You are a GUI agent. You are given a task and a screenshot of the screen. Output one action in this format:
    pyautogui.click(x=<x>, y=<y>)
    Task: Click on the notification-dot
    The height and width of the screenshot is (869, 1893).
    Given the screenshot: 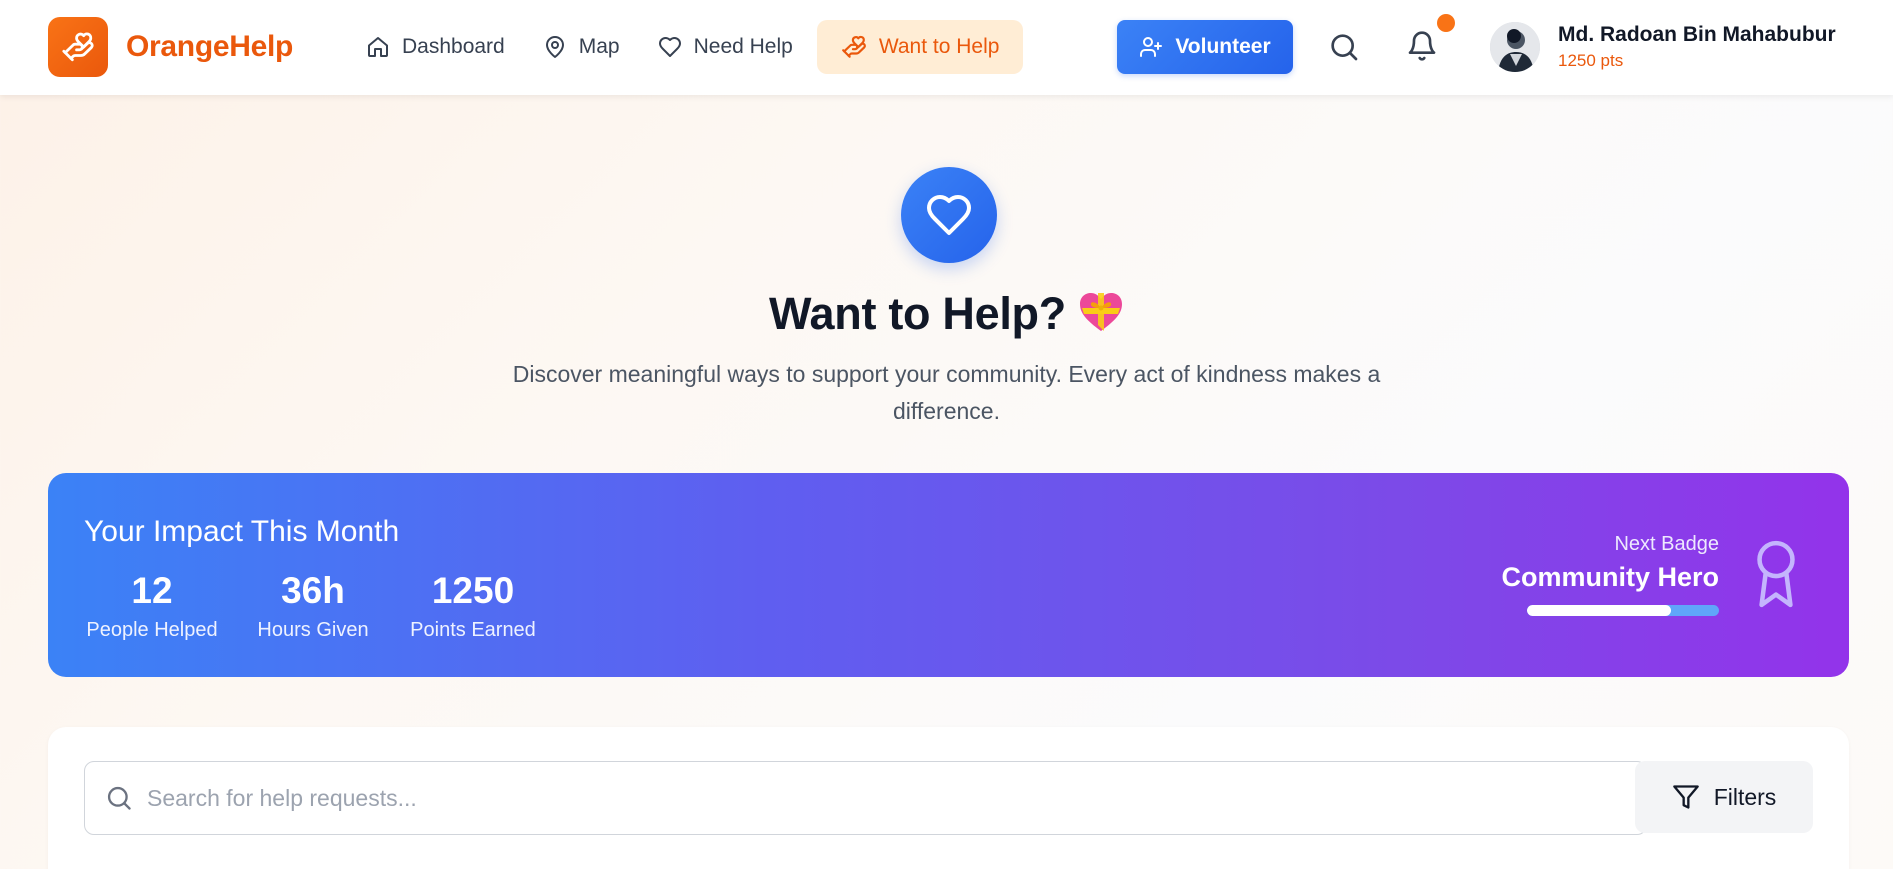 What is the action you would take?
    pyautogui.click(x=1446, y=23)
    